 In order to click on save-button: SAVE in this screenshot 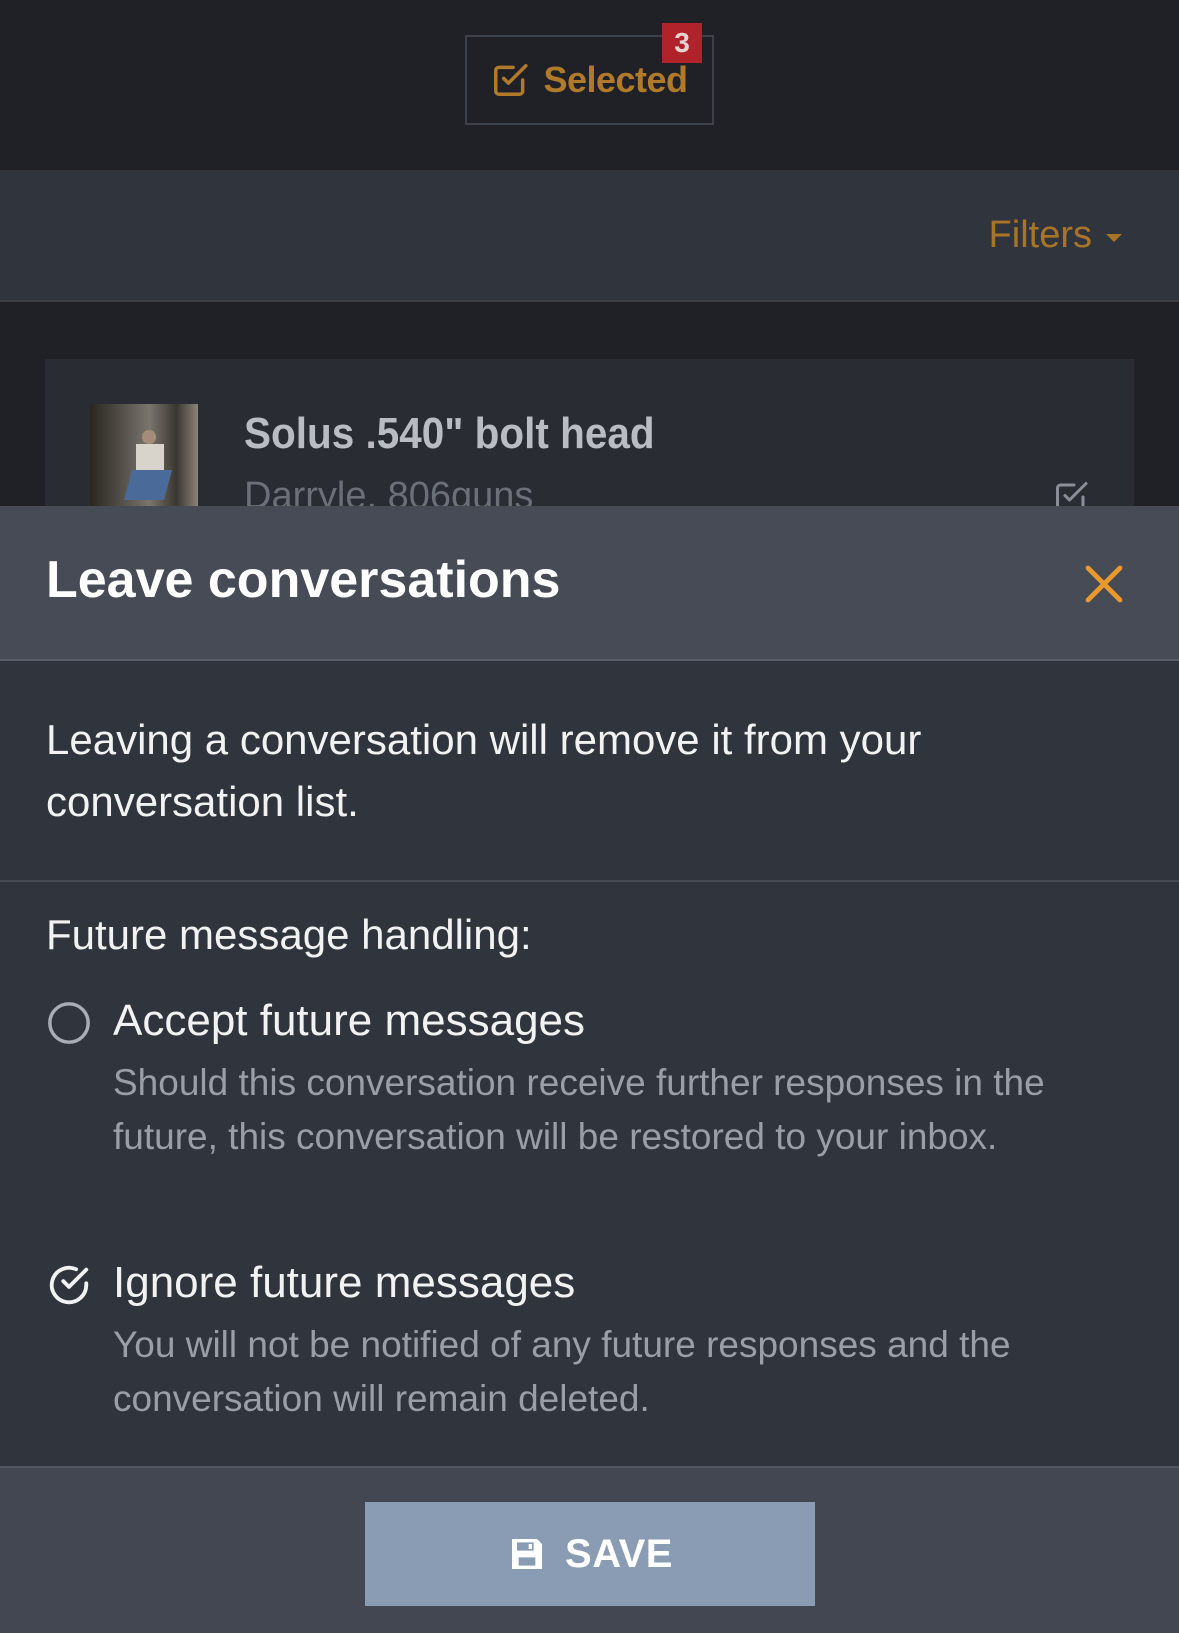, I will do `click(590, 1554)`.